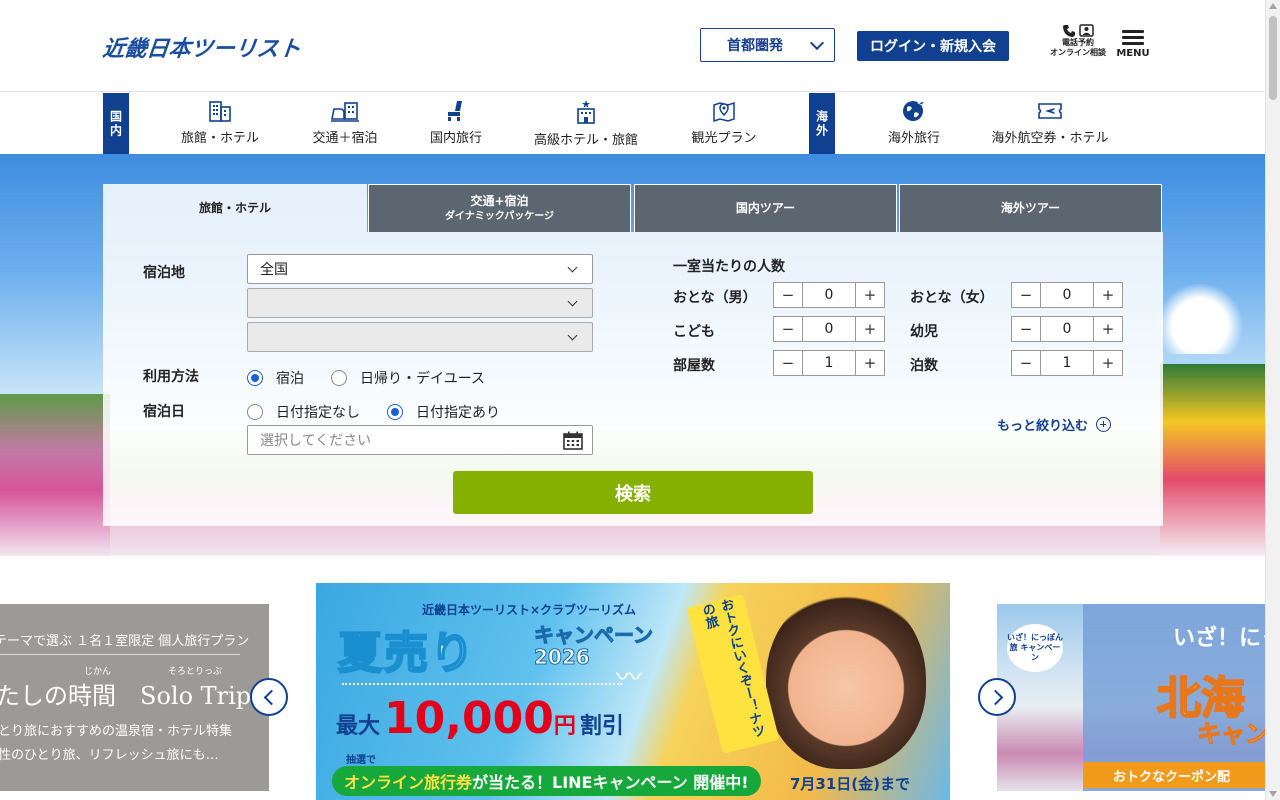 This screenshot has width=1280, height=800. What do you see at coordinates (1212, 460) in the screenshot?
I see `hero-flower-field-right` at bounding box center [1212, 460].